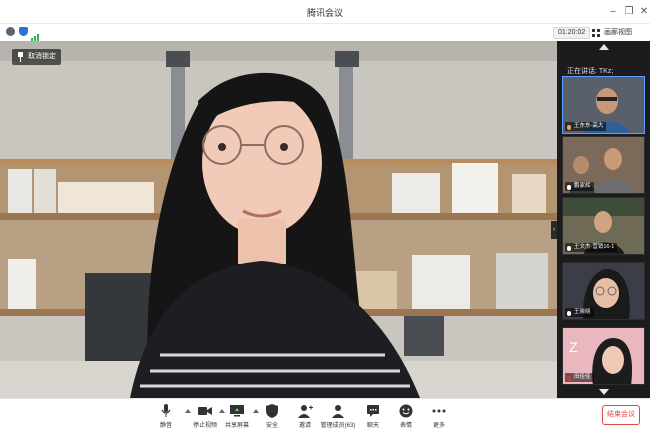 Image resolution: width=650 pixels, height=433 pixels. I want to click on meeting-timer: 01:20:02, so click(572, 33).